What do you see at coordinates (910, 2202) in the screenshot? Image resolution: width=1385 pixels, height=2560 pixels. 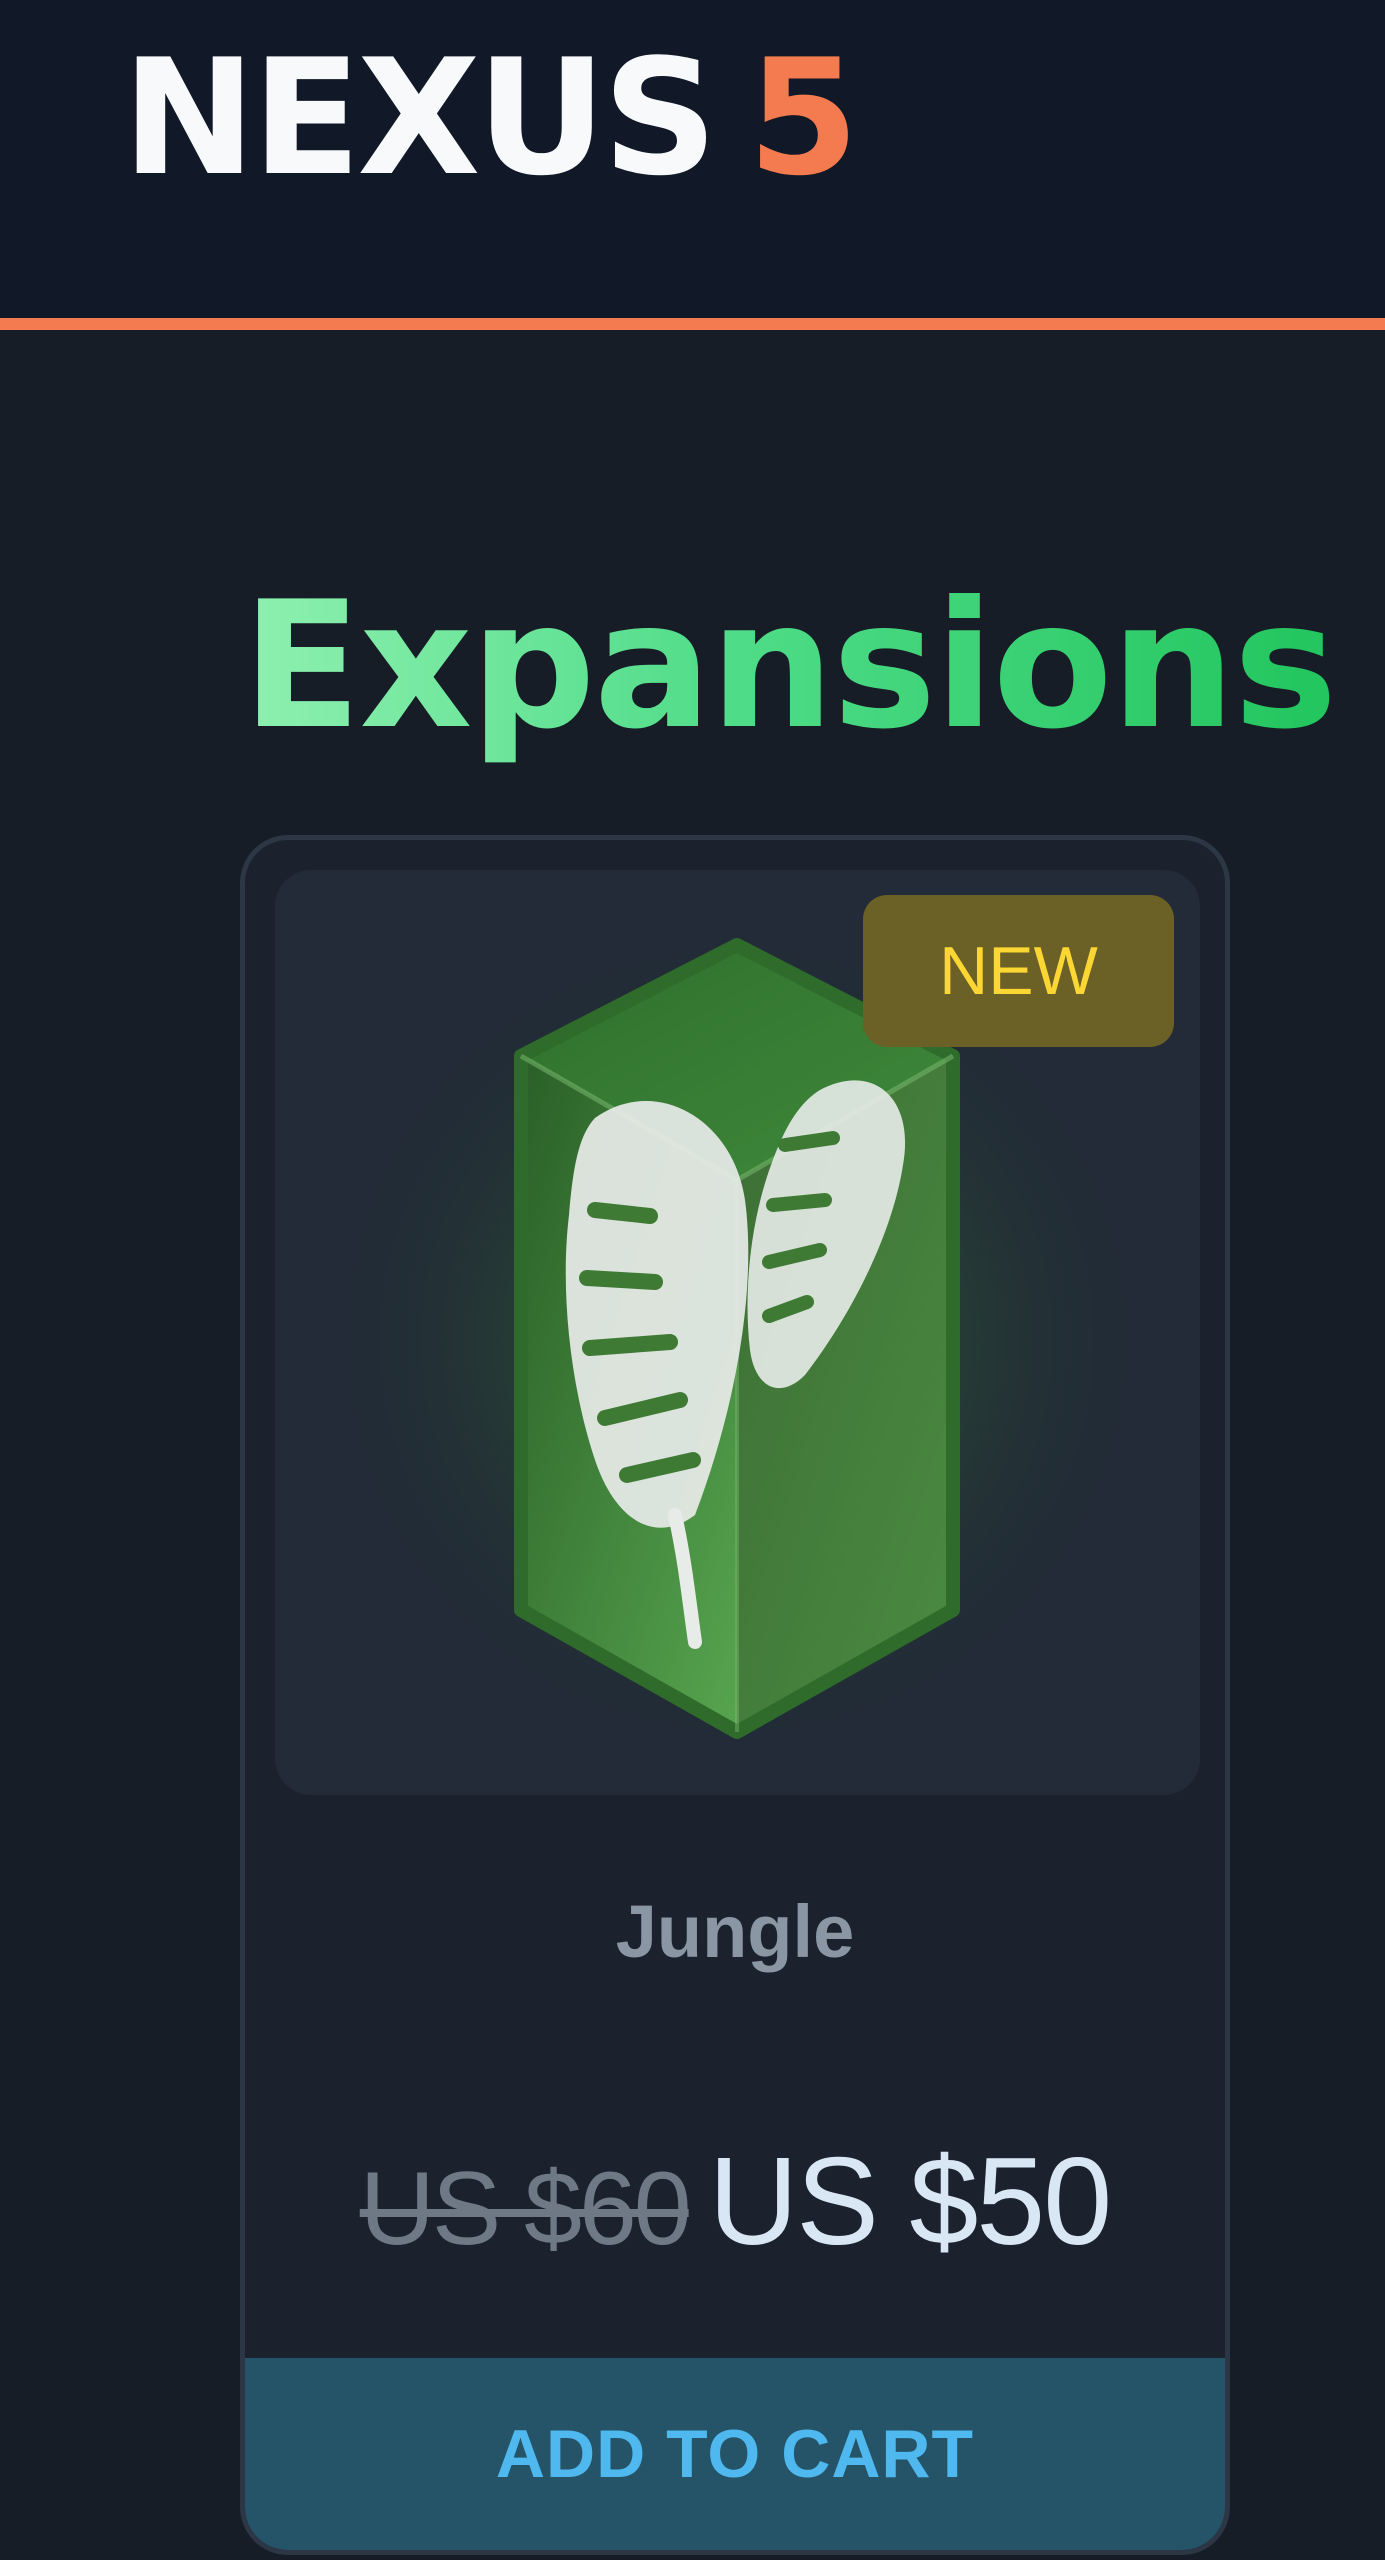 I see `sale-price: US $50` at bounding box center [910, 2202].